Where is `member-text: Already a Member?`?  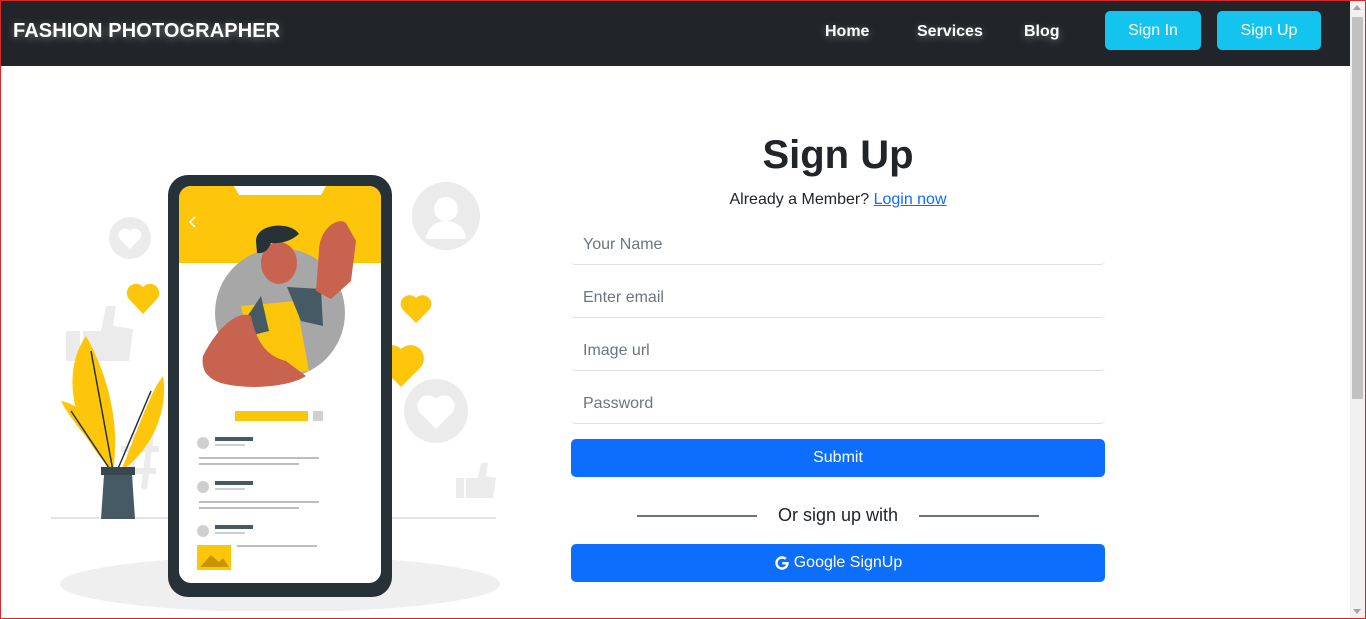
member-text: Already a Member? is located at coordinates (799, 199).